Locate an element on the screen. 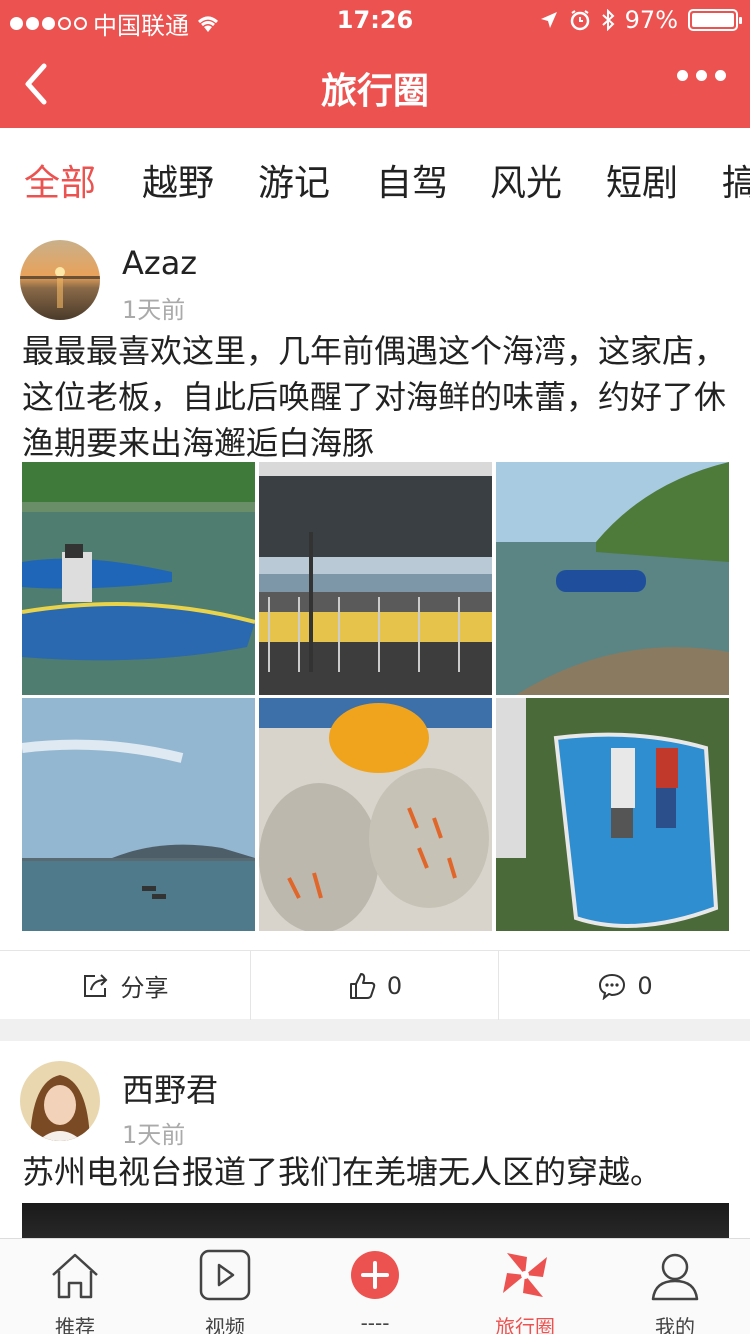  tabbar-item-profile: 我的 is located at coordinates (675, 1286).